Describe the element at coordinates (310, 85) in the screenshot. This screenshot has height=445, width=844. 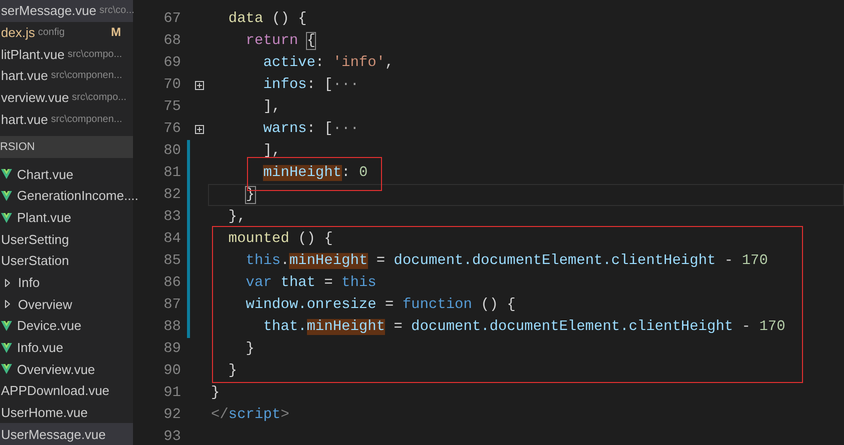
I see `code-line: infos: [···` at that location.